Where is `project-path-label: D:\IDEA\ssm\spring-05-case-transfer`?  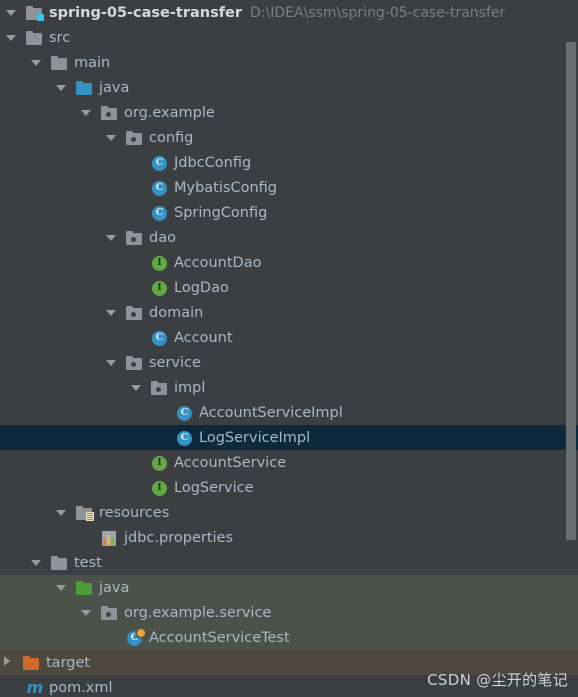
project-path-label: D:\IDEA\ssm\spring-05-case-transfer is located at coordinates (378, 12).